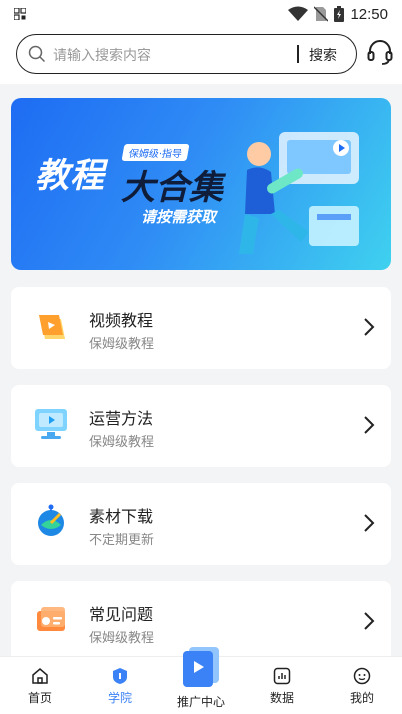  I want to click on search-button: 搜索, so click(323, 55).